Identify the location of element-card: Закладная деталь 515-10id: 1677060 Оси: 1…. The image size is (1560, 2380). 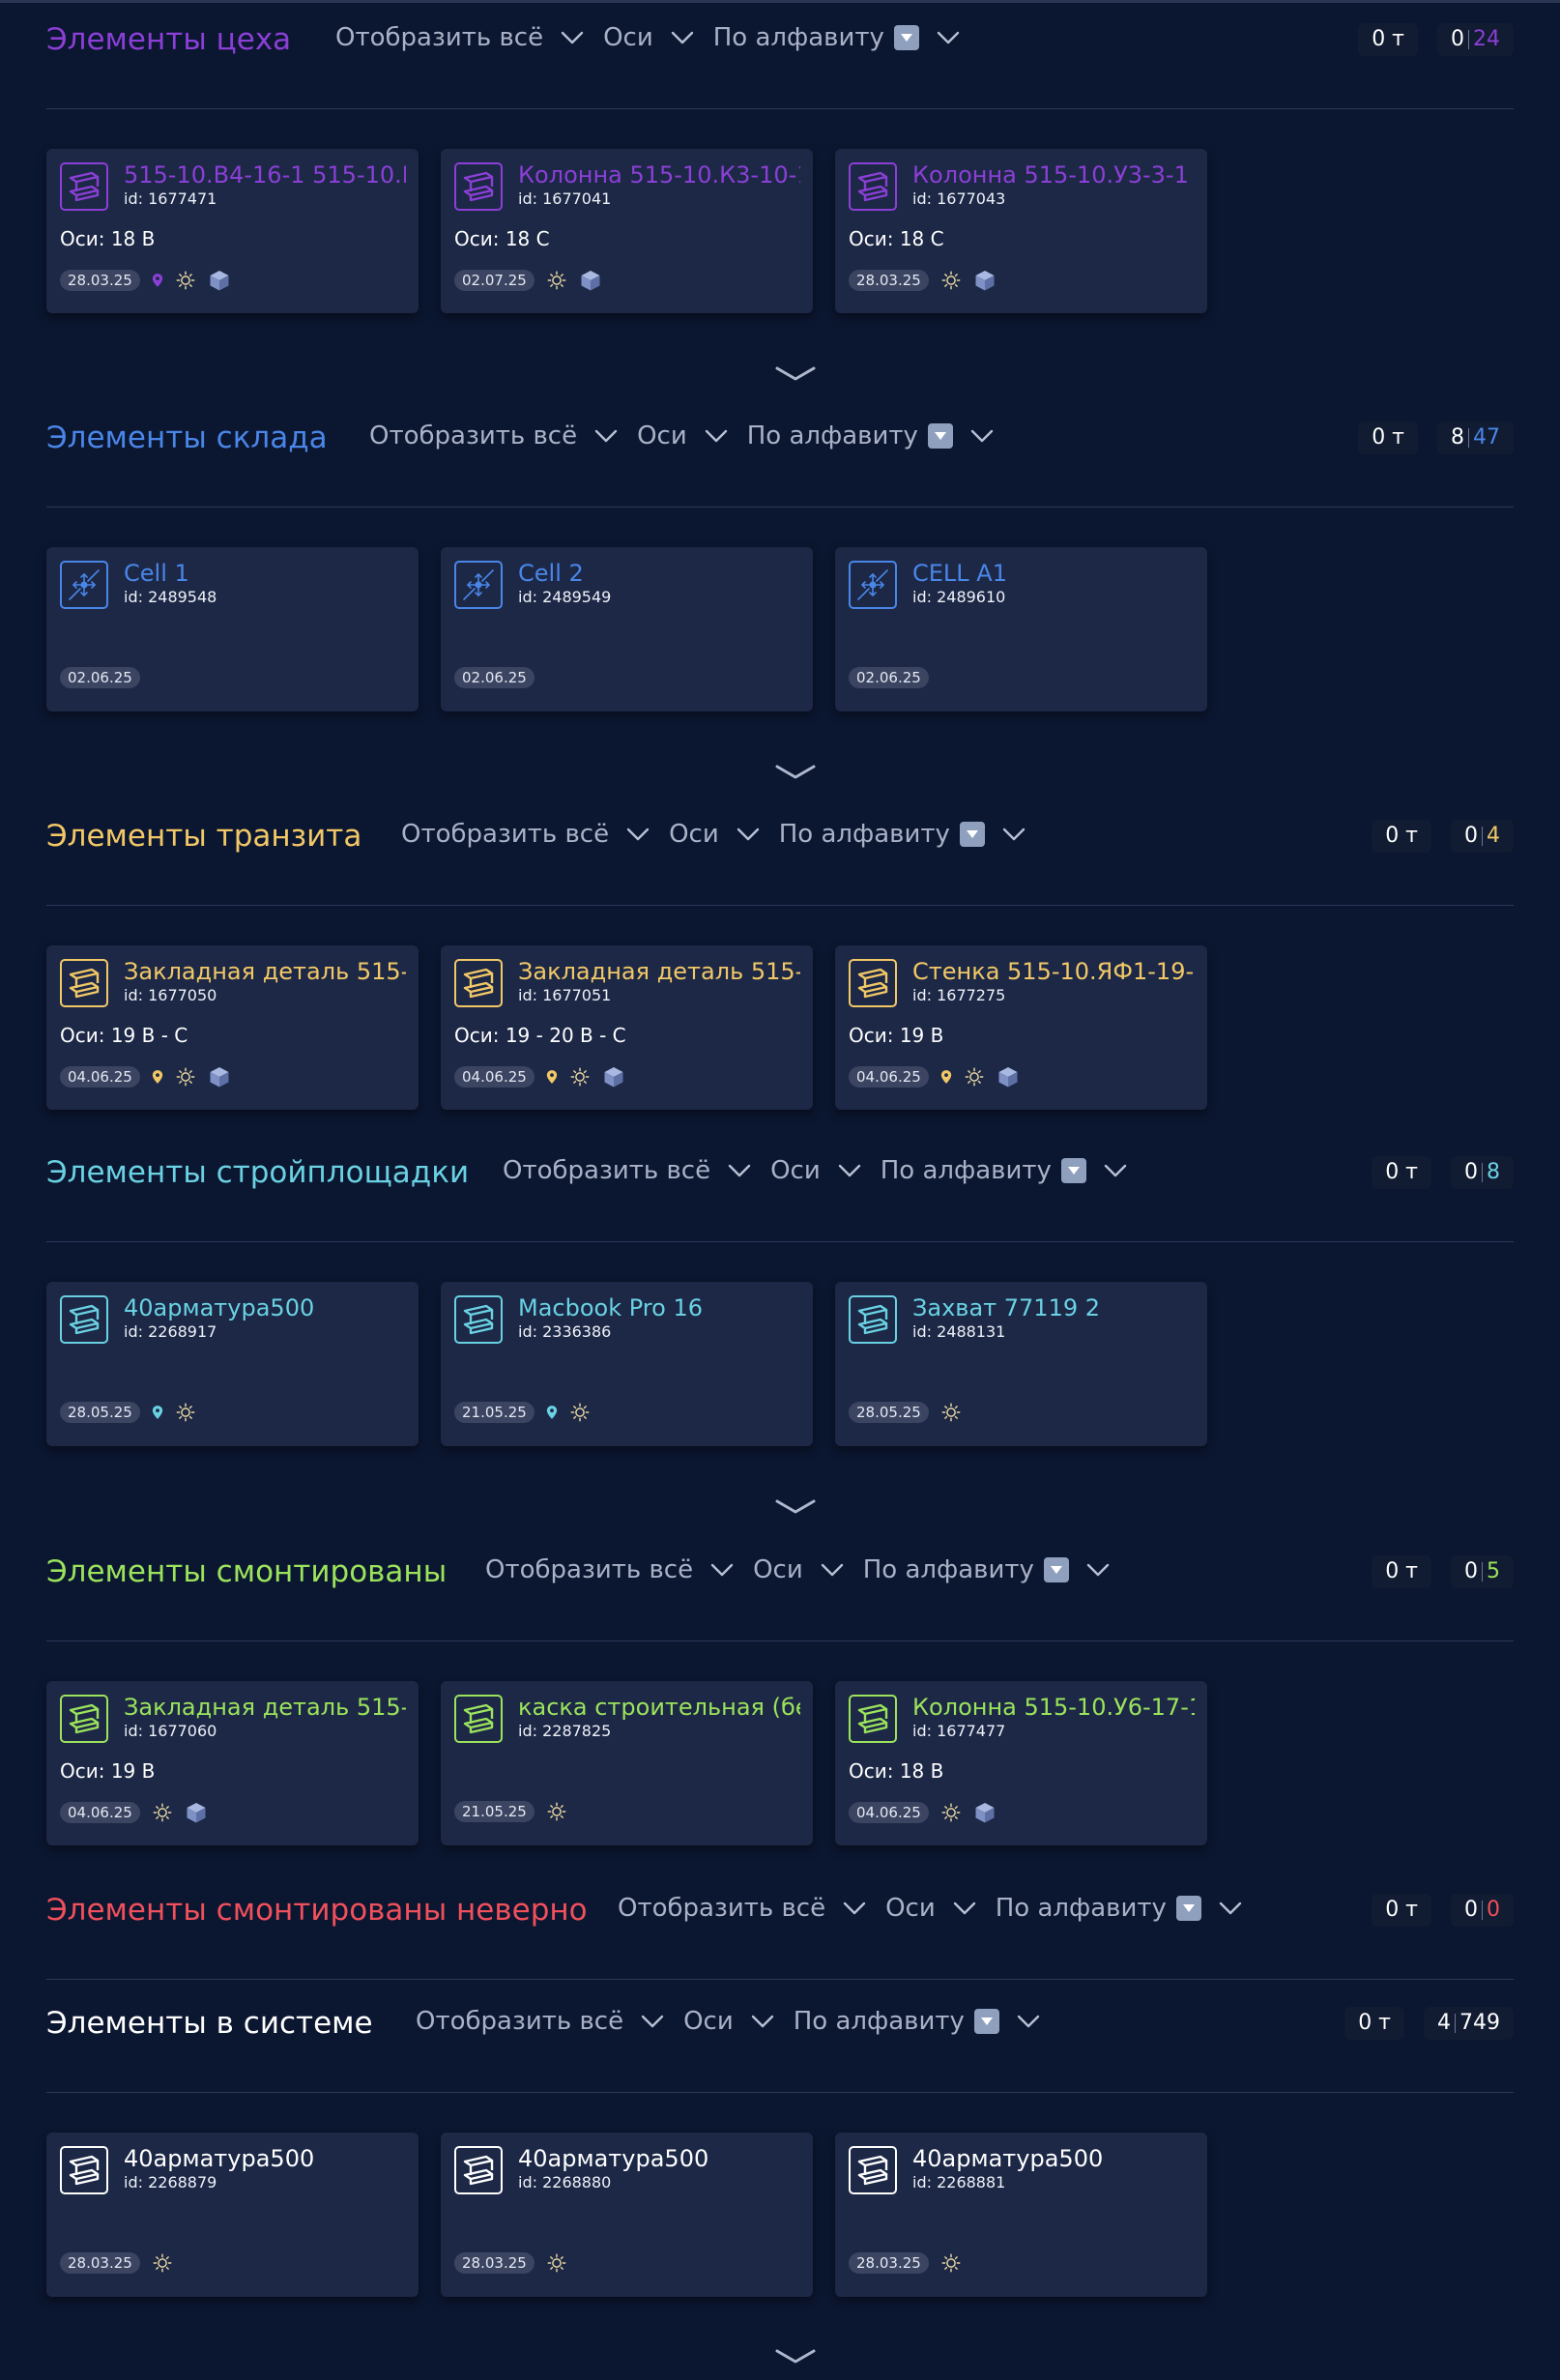
(232, 1763).